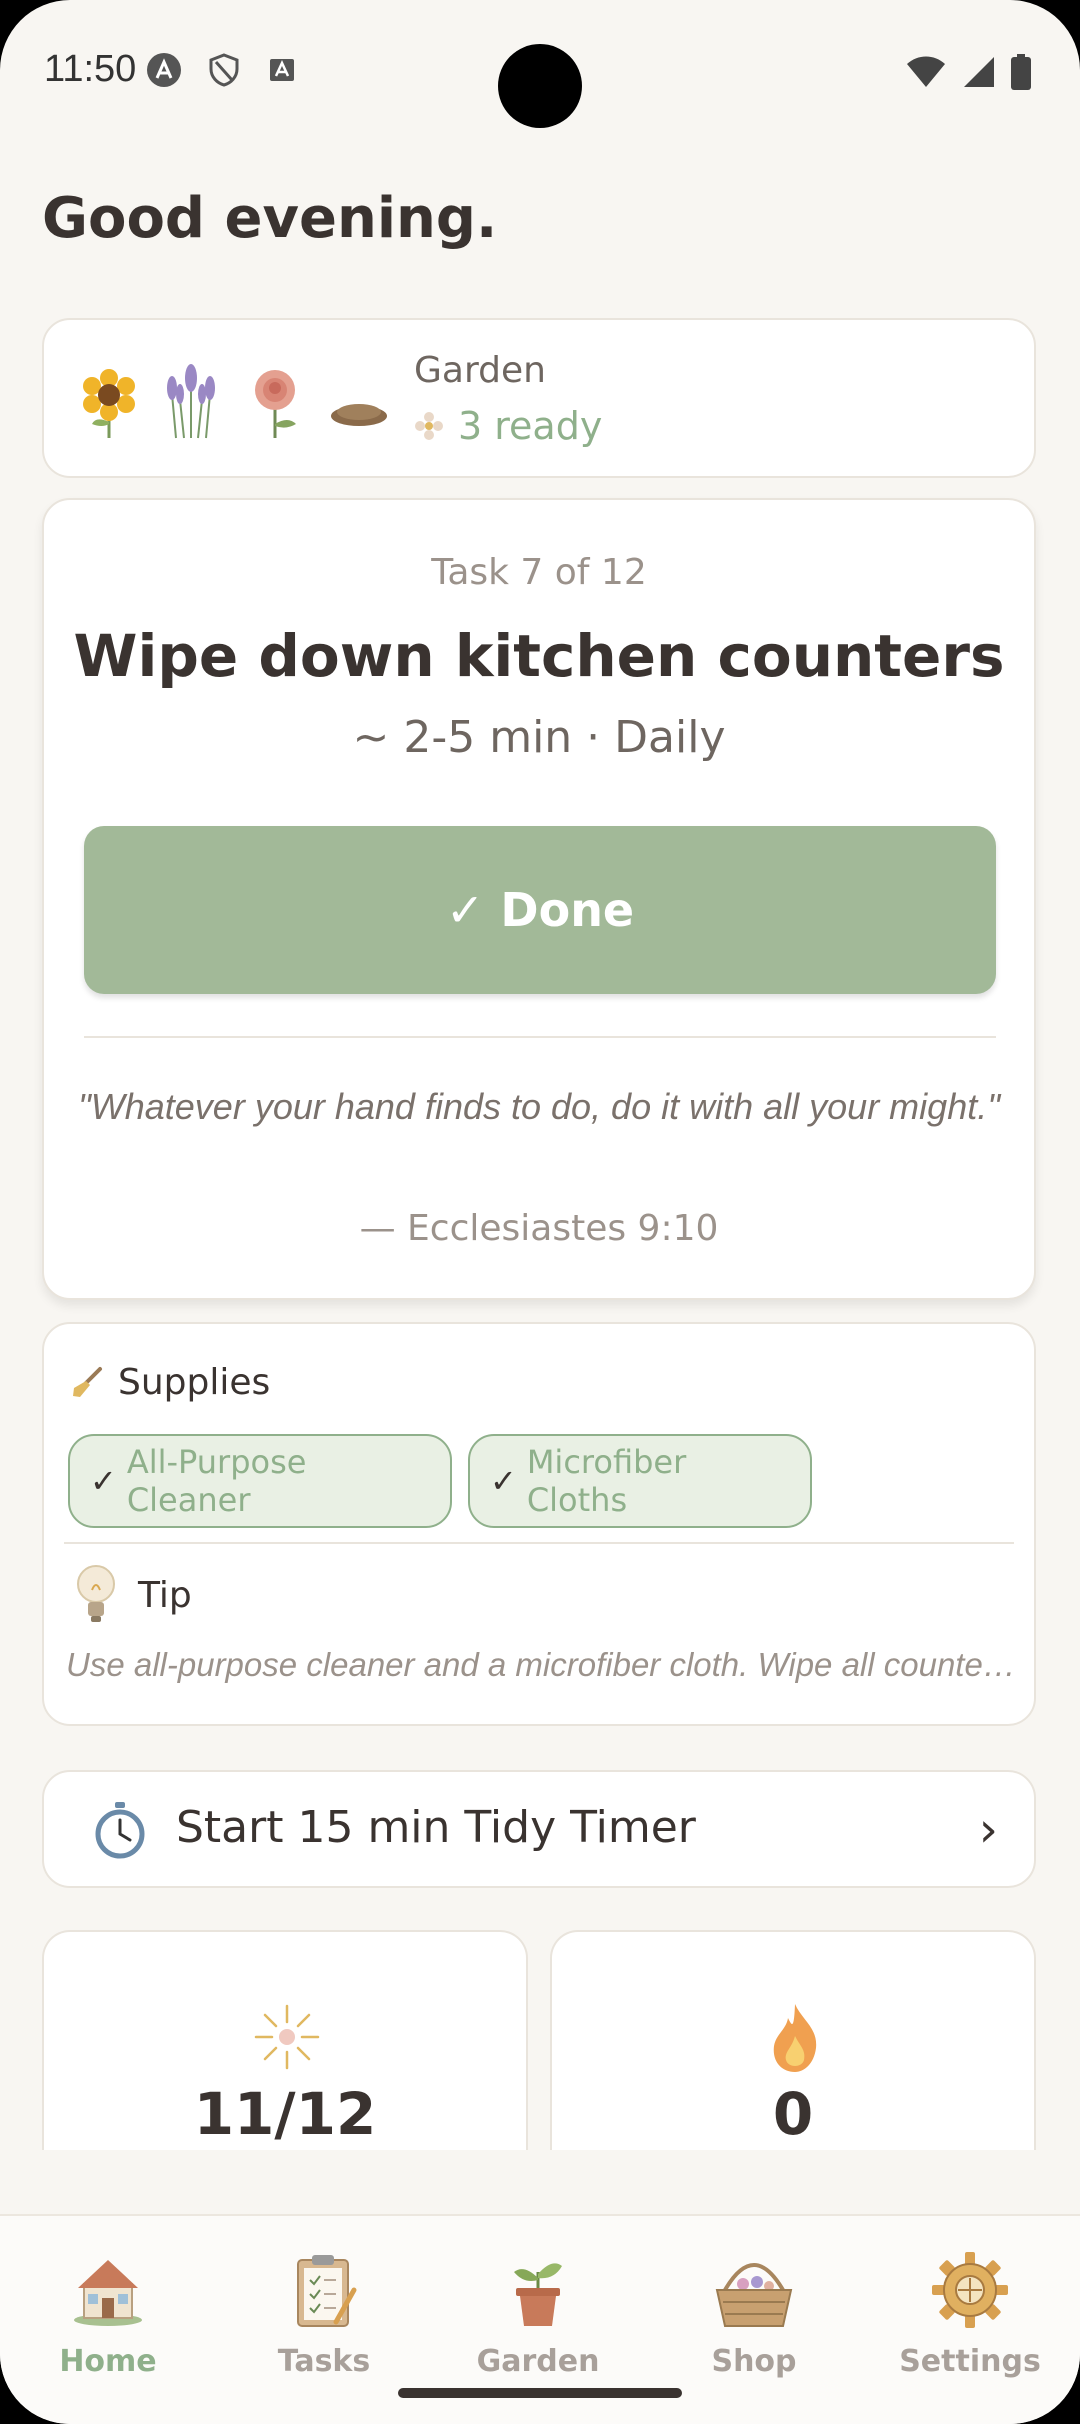 The width and height of the screenshot is (1080, 2424). I want to click on sparkle-icon, so click(287, 2037).